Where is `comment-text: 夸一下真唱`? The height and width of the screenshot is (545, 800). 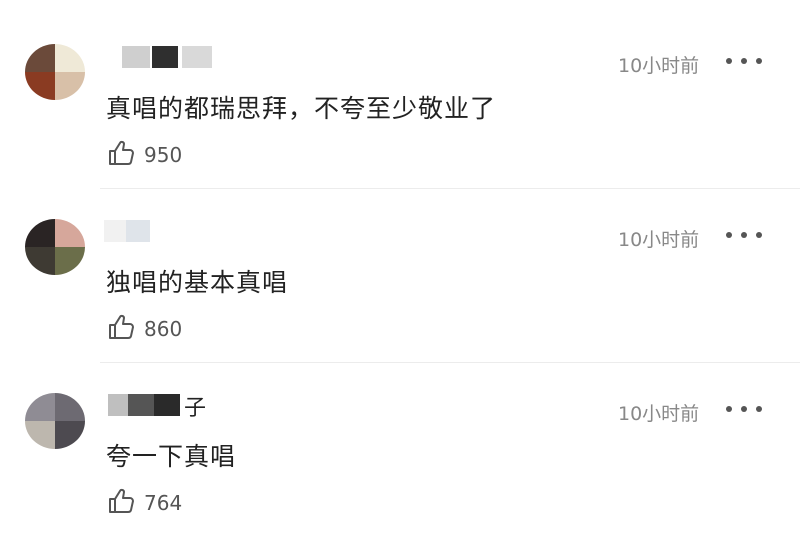 comment-text: 夸一下真唱 is located at coordinates (171, 456).